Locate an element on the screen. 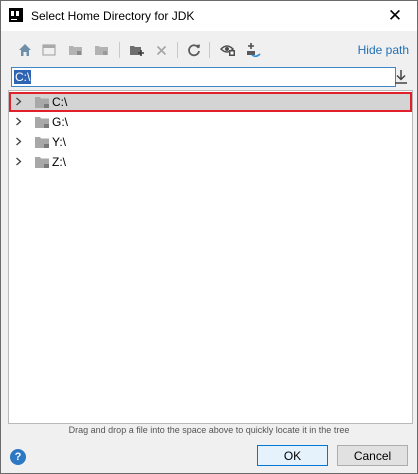 The height and width of the screenshot is (474, 418). tree-row-y: Y:\ is located at coordinates (210, 142).